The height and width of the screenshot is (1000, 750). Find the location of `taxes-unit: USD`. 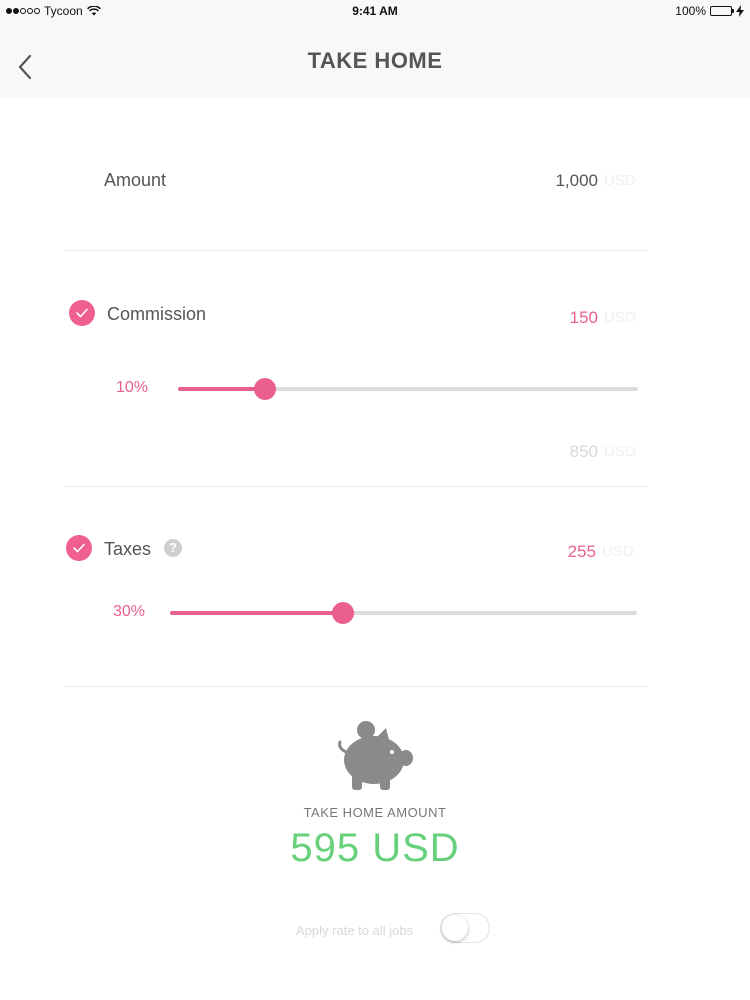

taxes-unit: USD is located at coordinates (618, 551).